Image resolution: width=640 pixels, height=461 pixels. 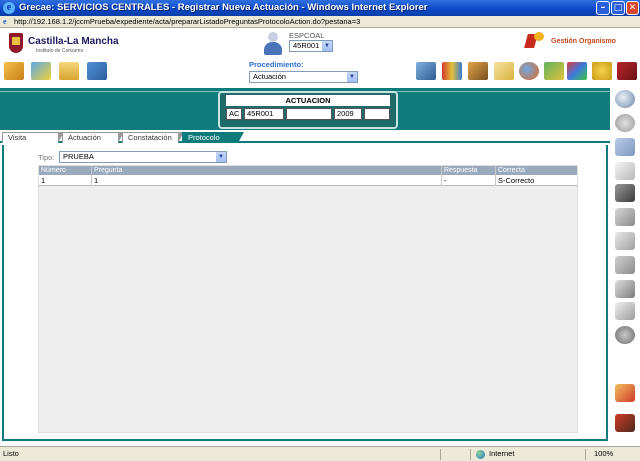 What do you see at coordinates (73, 41) in the screenshot?
I see `logo-text: Castilla-La Mancha` at bounding box center [73, 41].